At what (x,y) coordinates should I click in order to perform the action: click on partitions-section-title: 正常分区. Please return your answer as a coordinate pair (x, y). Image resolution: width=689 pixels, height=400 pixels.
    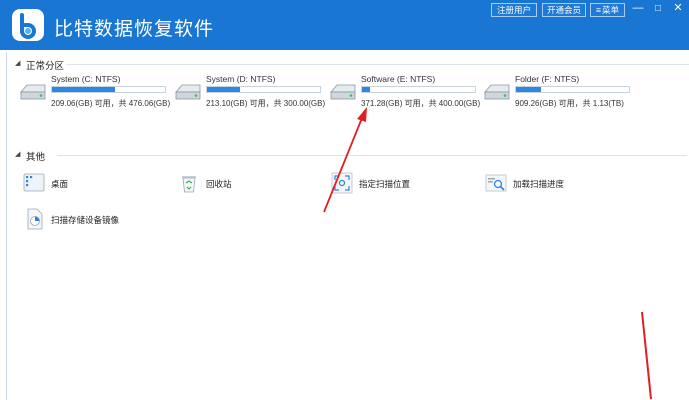
    Looking at the image, I should click on (45, 66).